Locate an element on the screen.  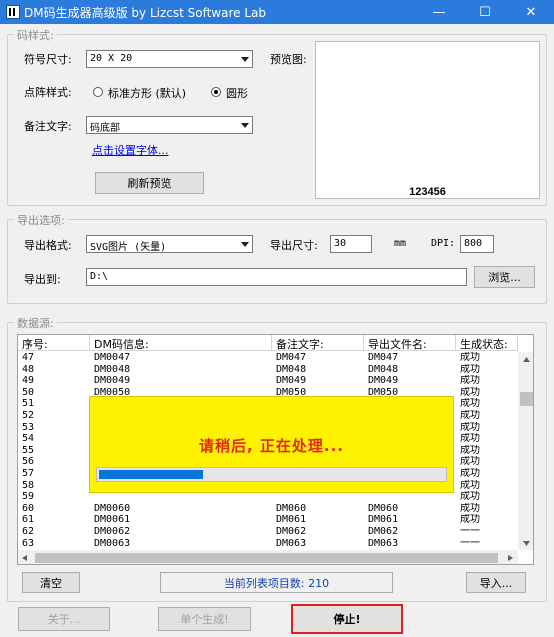
table-cell: DM049 is located at coordinates (291, 381).